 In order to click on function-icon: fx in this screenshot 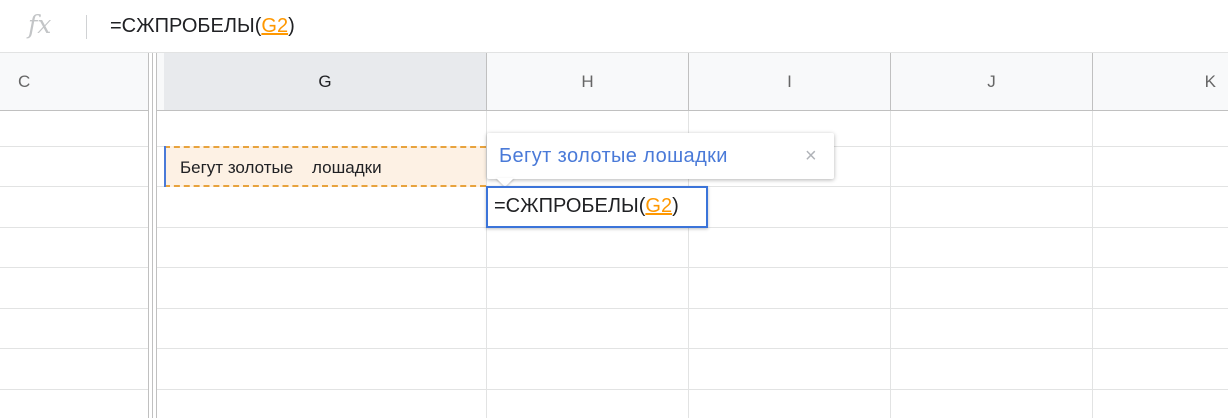, I will do `click(40, 24)`.